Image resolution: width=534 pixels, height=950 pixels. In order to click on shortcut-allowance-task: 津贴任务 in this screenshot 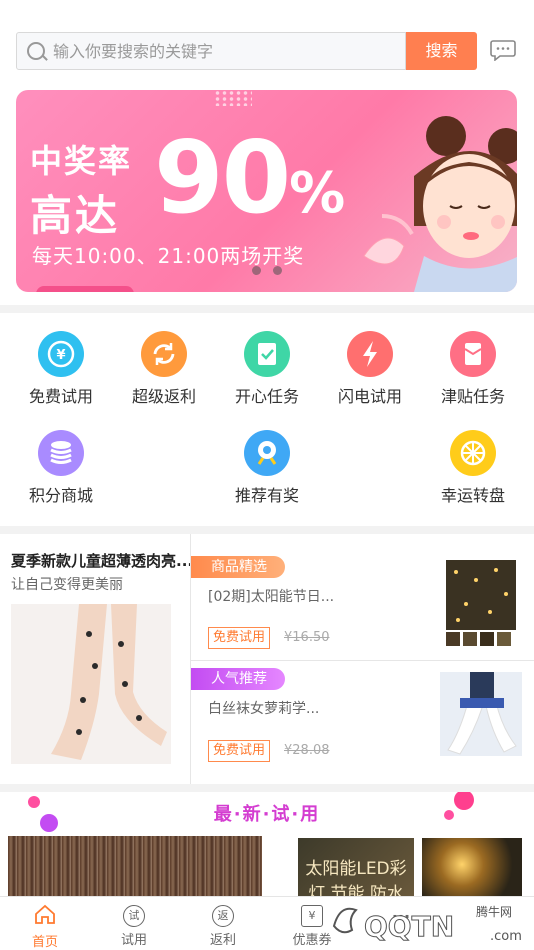, I will do `click(473, 369)`.